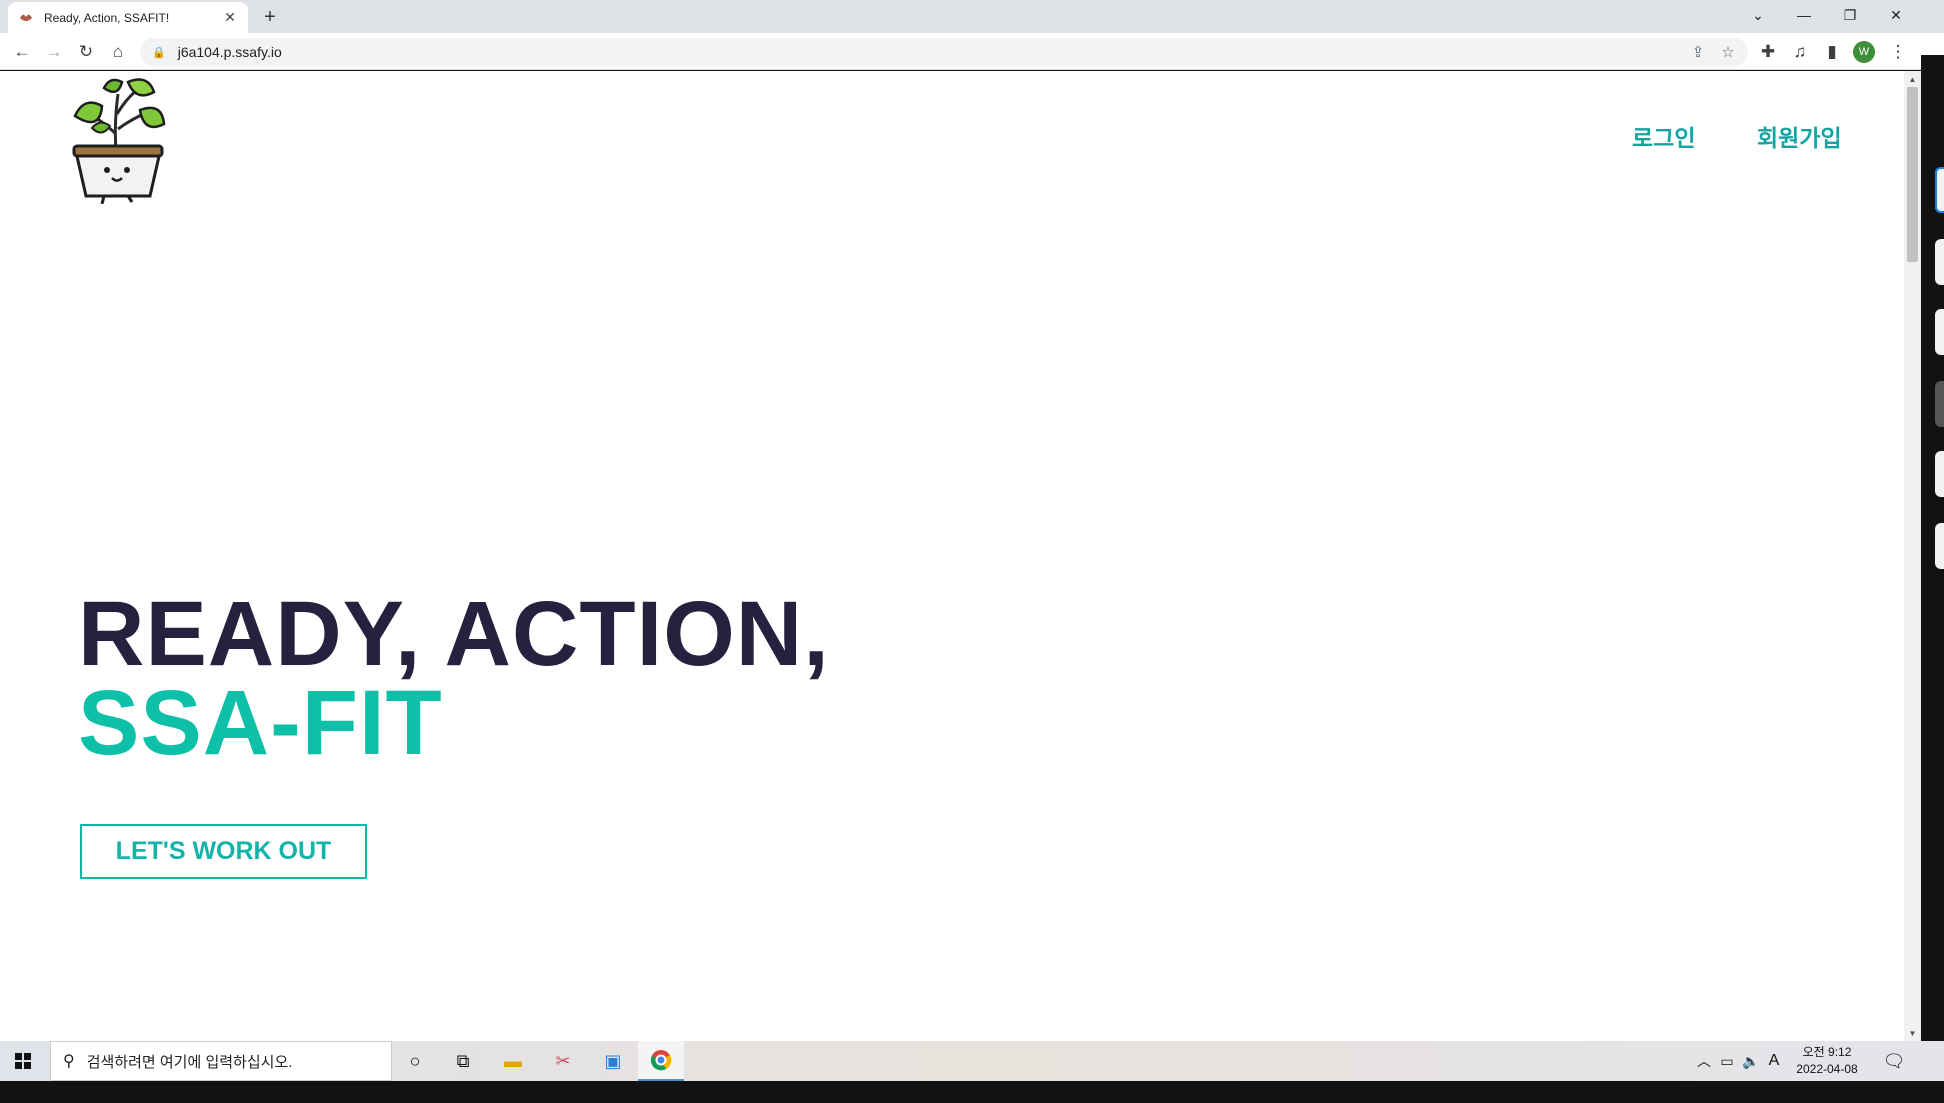 This screenshot has height=1103, width=1944. What do you see at coordinates (1912, 79) in the screenshot?
I see `scroll-up-arrow-icon: ▲` at bounding box center [1912, 79].